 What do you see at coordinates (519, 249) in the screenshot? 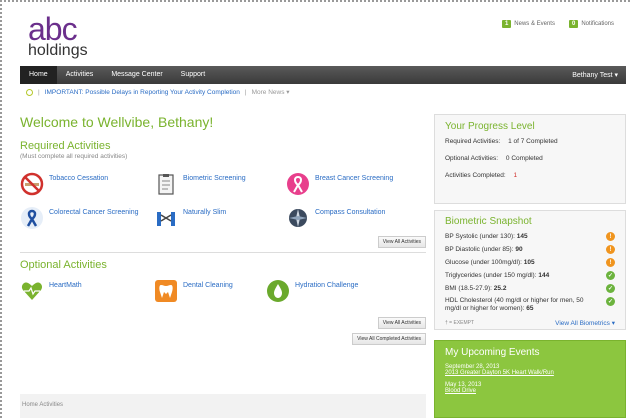
I see `bio-diastolic-value: 90` at bounding box center [519, 249].